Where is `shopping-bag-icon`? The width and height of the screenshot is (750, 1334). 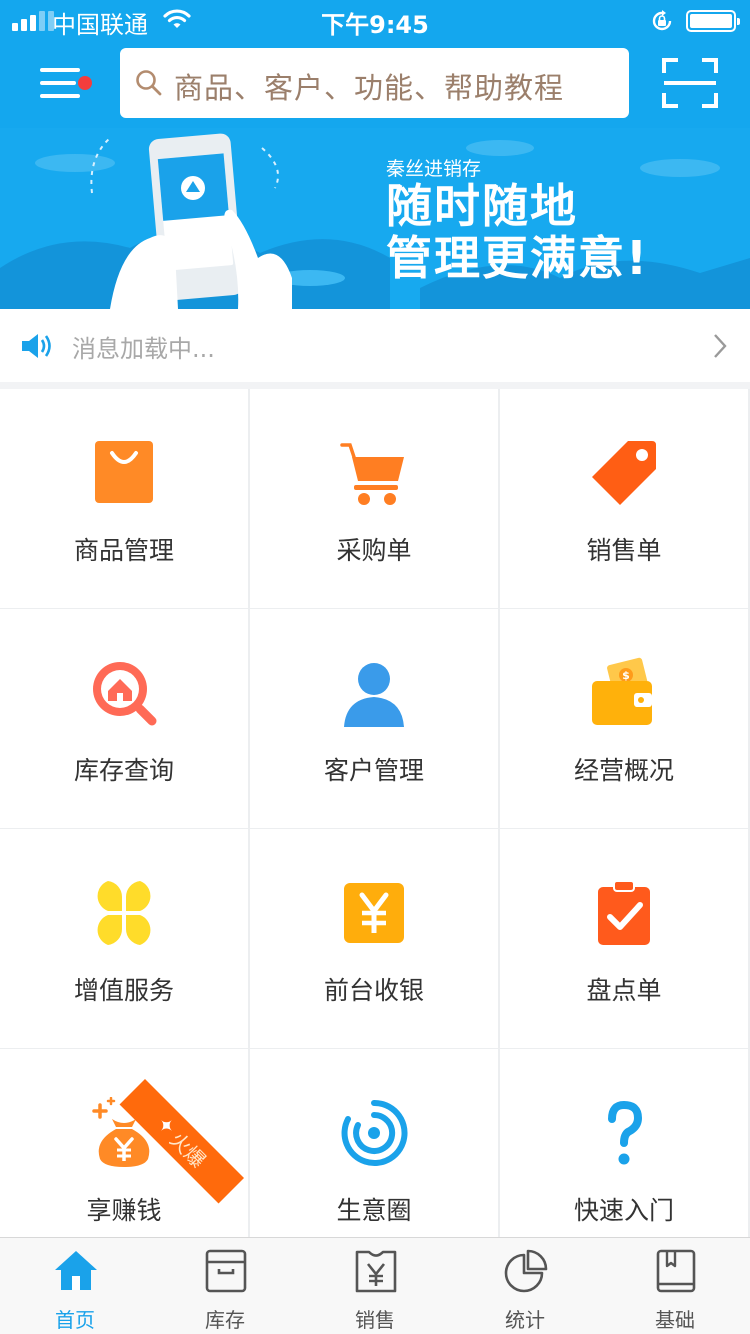 shopping-bag-icon is located at coordinates (124, 472).